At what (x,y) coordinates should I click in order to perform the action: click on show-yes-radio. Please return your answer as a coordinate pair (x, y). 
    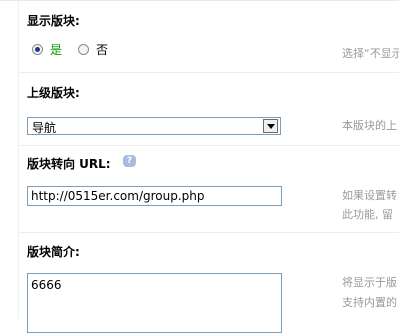
    Looking at the image, I should click on (37, 49).